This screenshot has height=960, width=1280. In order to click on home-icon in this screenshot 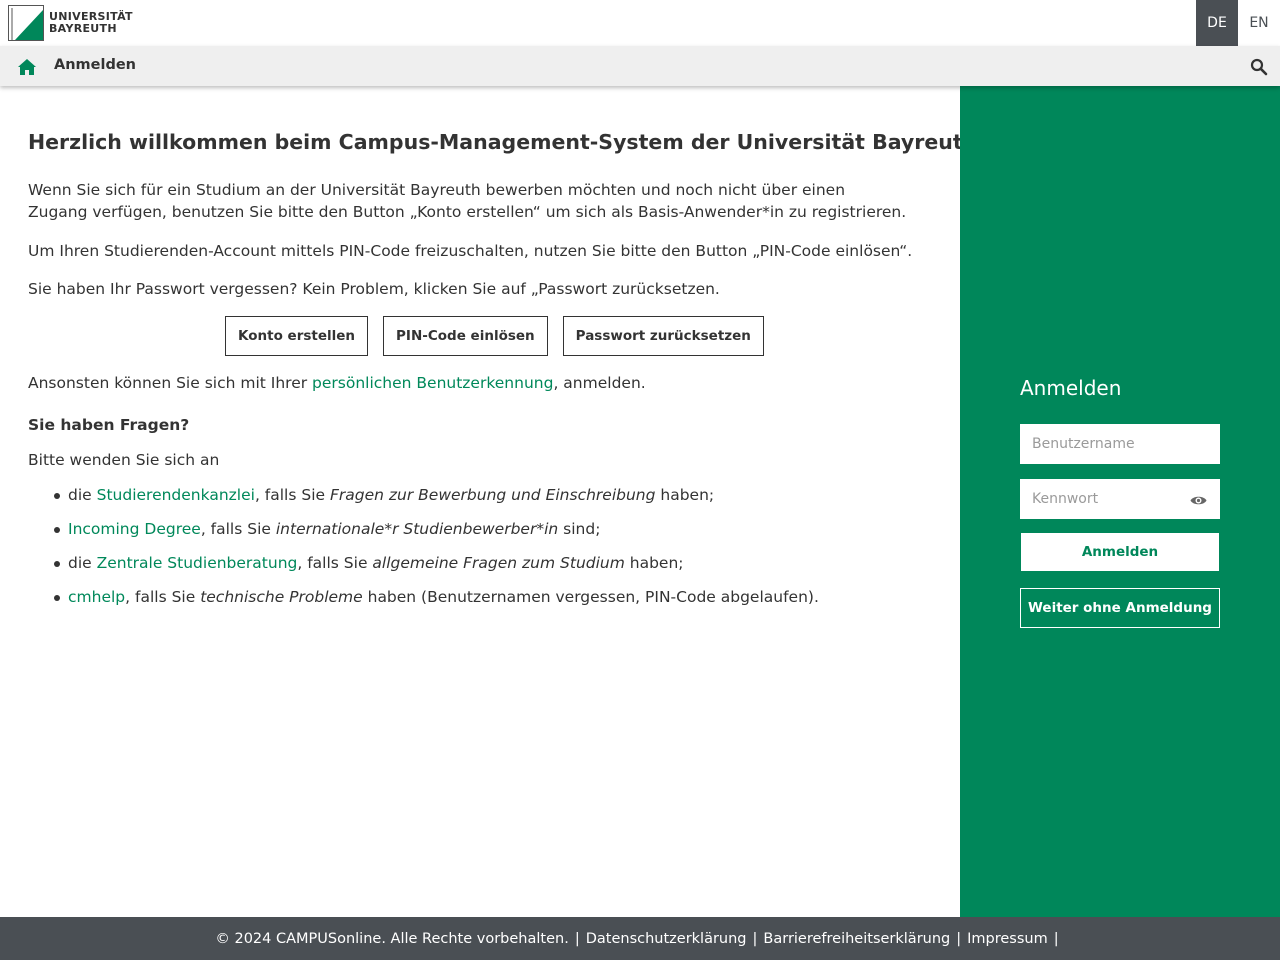, I will do `click(27, 67)`.